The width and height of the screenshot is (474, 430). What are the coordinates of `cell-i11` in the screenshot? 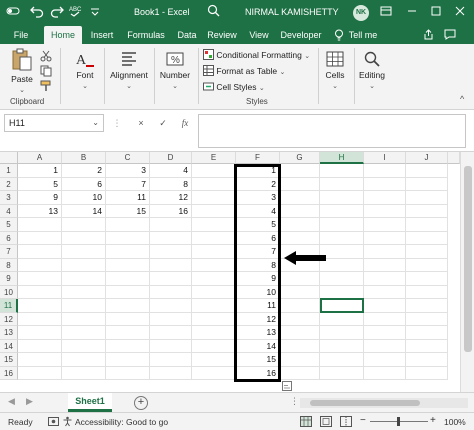 It's located at (385, 306).